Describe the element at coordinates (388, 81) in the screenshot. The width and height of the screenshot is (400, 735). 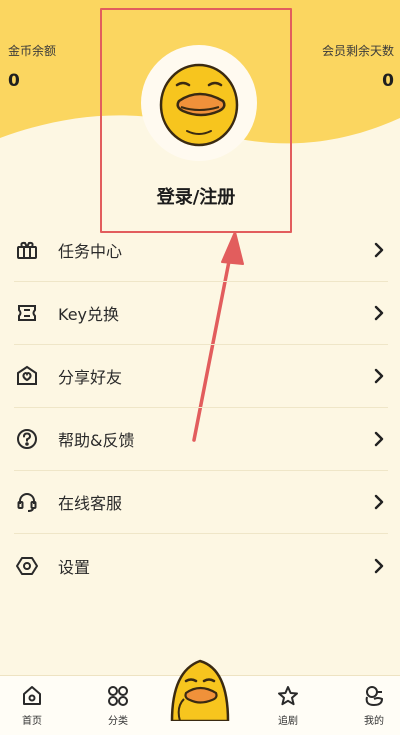
I see `vip-days-value: 0` at that location.